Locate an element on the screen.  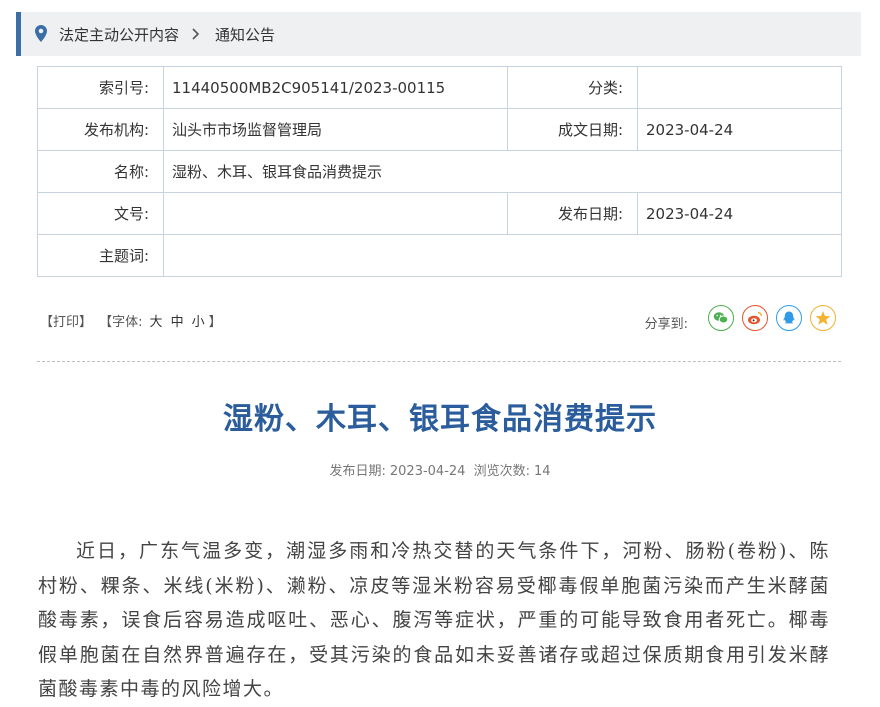
publisher-label: 发布机构: is located at coordinates (100, 129).